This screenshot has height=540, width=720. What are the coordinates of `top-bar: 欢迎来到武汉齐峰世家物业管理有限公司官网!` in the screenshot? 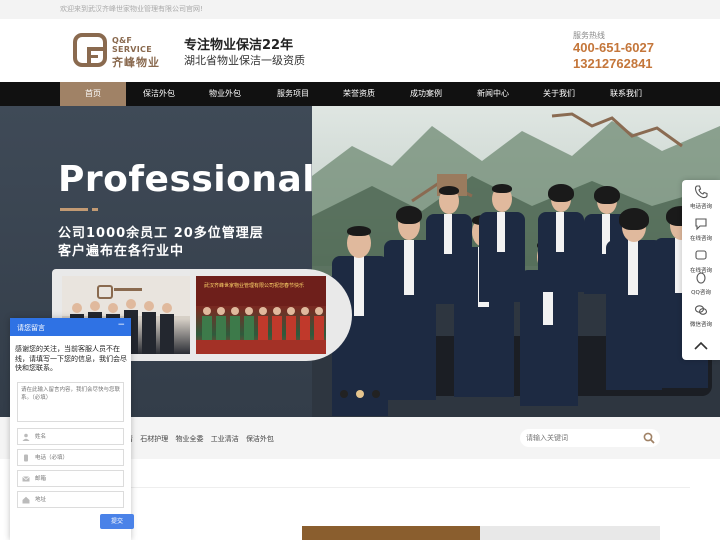 It's located at (360, 9).